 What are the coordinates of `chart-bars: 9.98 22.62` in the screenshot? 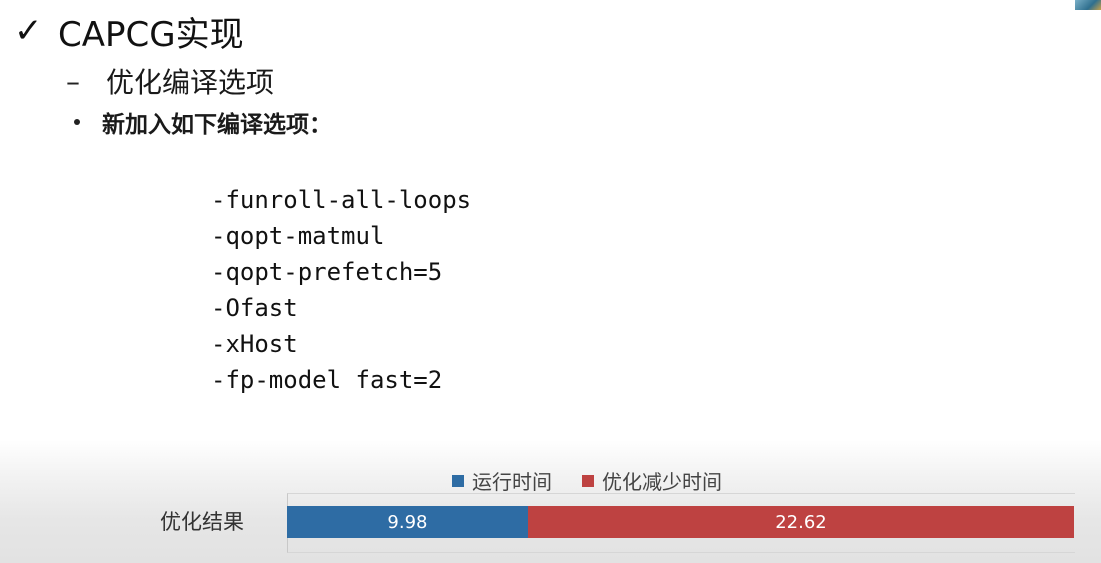 It's located at (680, 522).